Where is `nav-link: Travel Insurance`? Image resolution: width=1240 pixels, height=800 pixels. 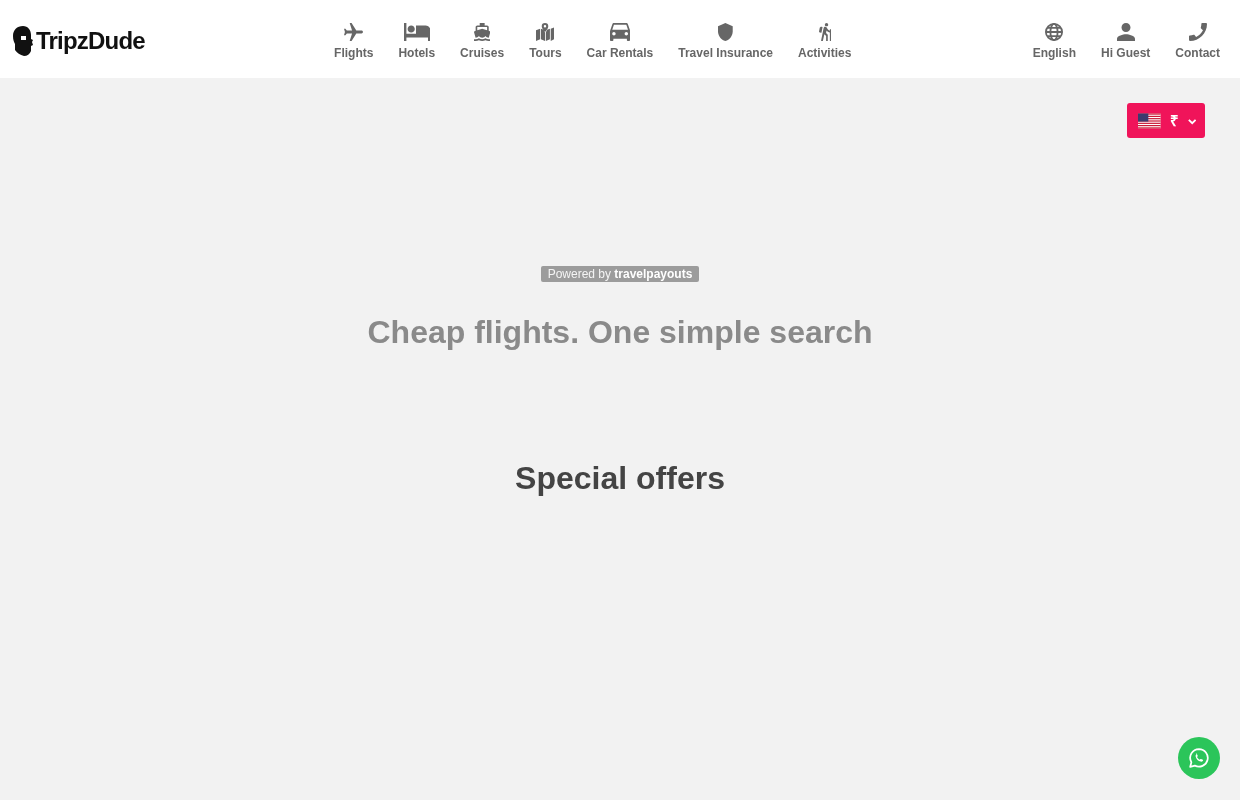 nav-link: Travel Insurance is located at coordinates (725, 41).